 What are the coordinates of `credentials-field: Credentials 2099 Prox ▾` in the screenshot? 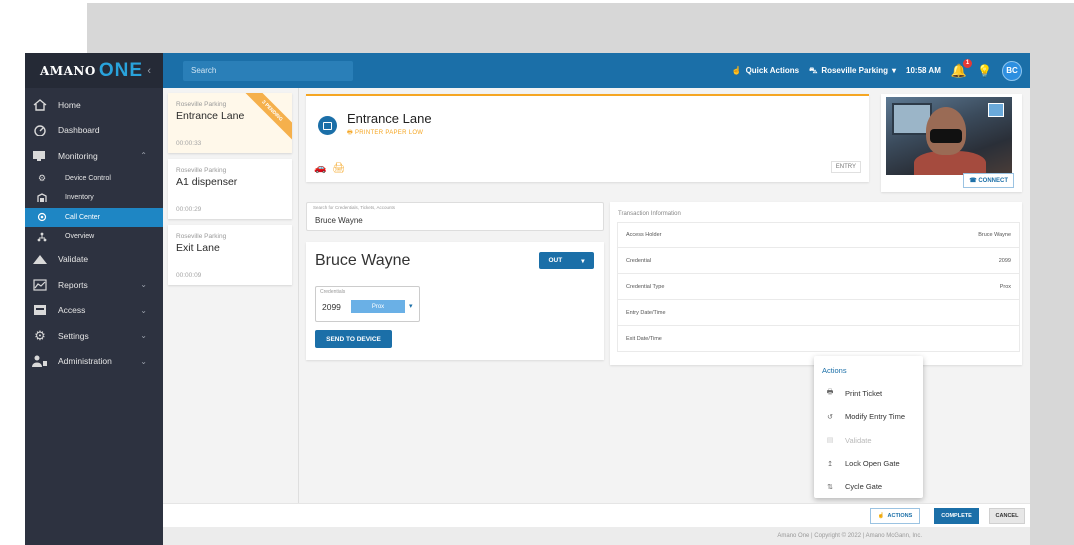 It's located at (367, 304).